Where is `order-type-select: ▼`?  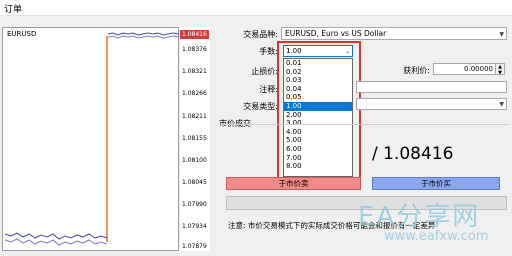
order-type-select: ▼ is located at coordinates (431, 104).